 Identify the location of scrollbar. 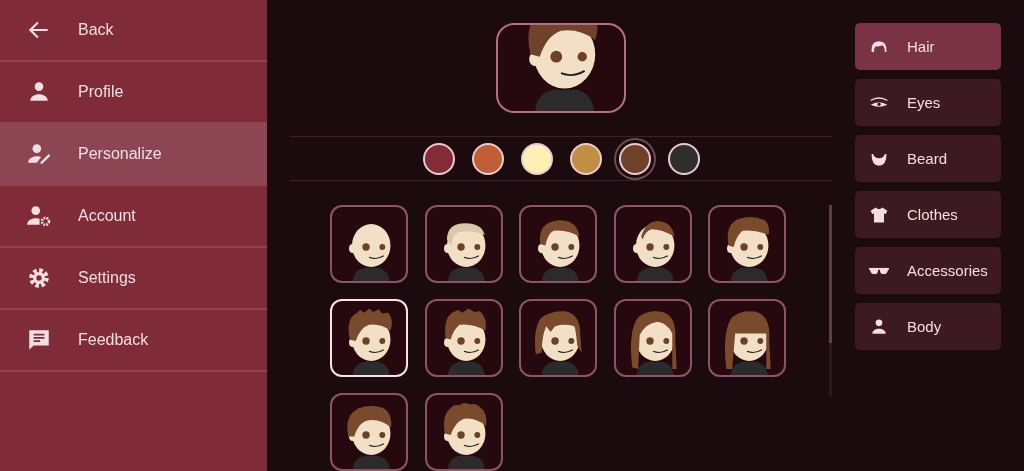
(830, 301).